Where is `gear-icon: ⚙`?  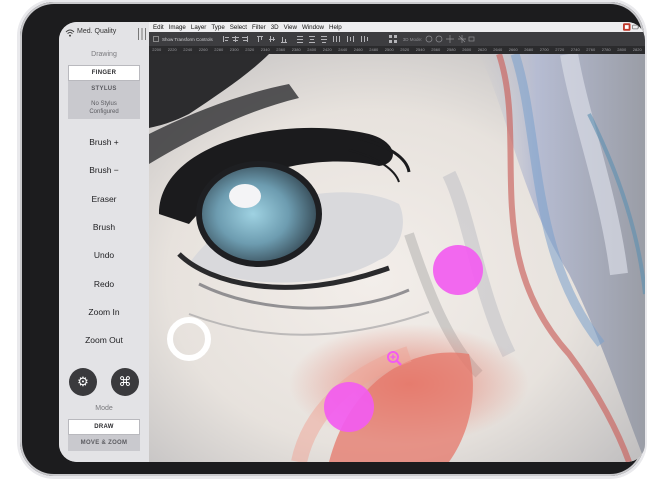
gear-icon: ⚙ is located at coordinates (83, 381).